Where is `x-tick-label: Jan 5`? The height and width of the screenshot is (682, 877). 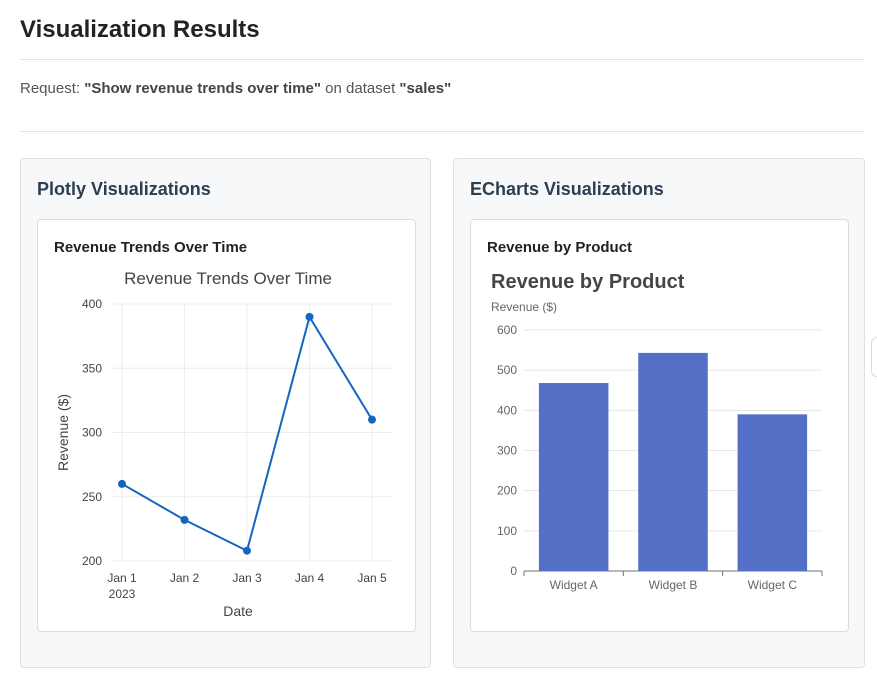
x-tick-label: Jan 5 is located at coordinates (372, 578).